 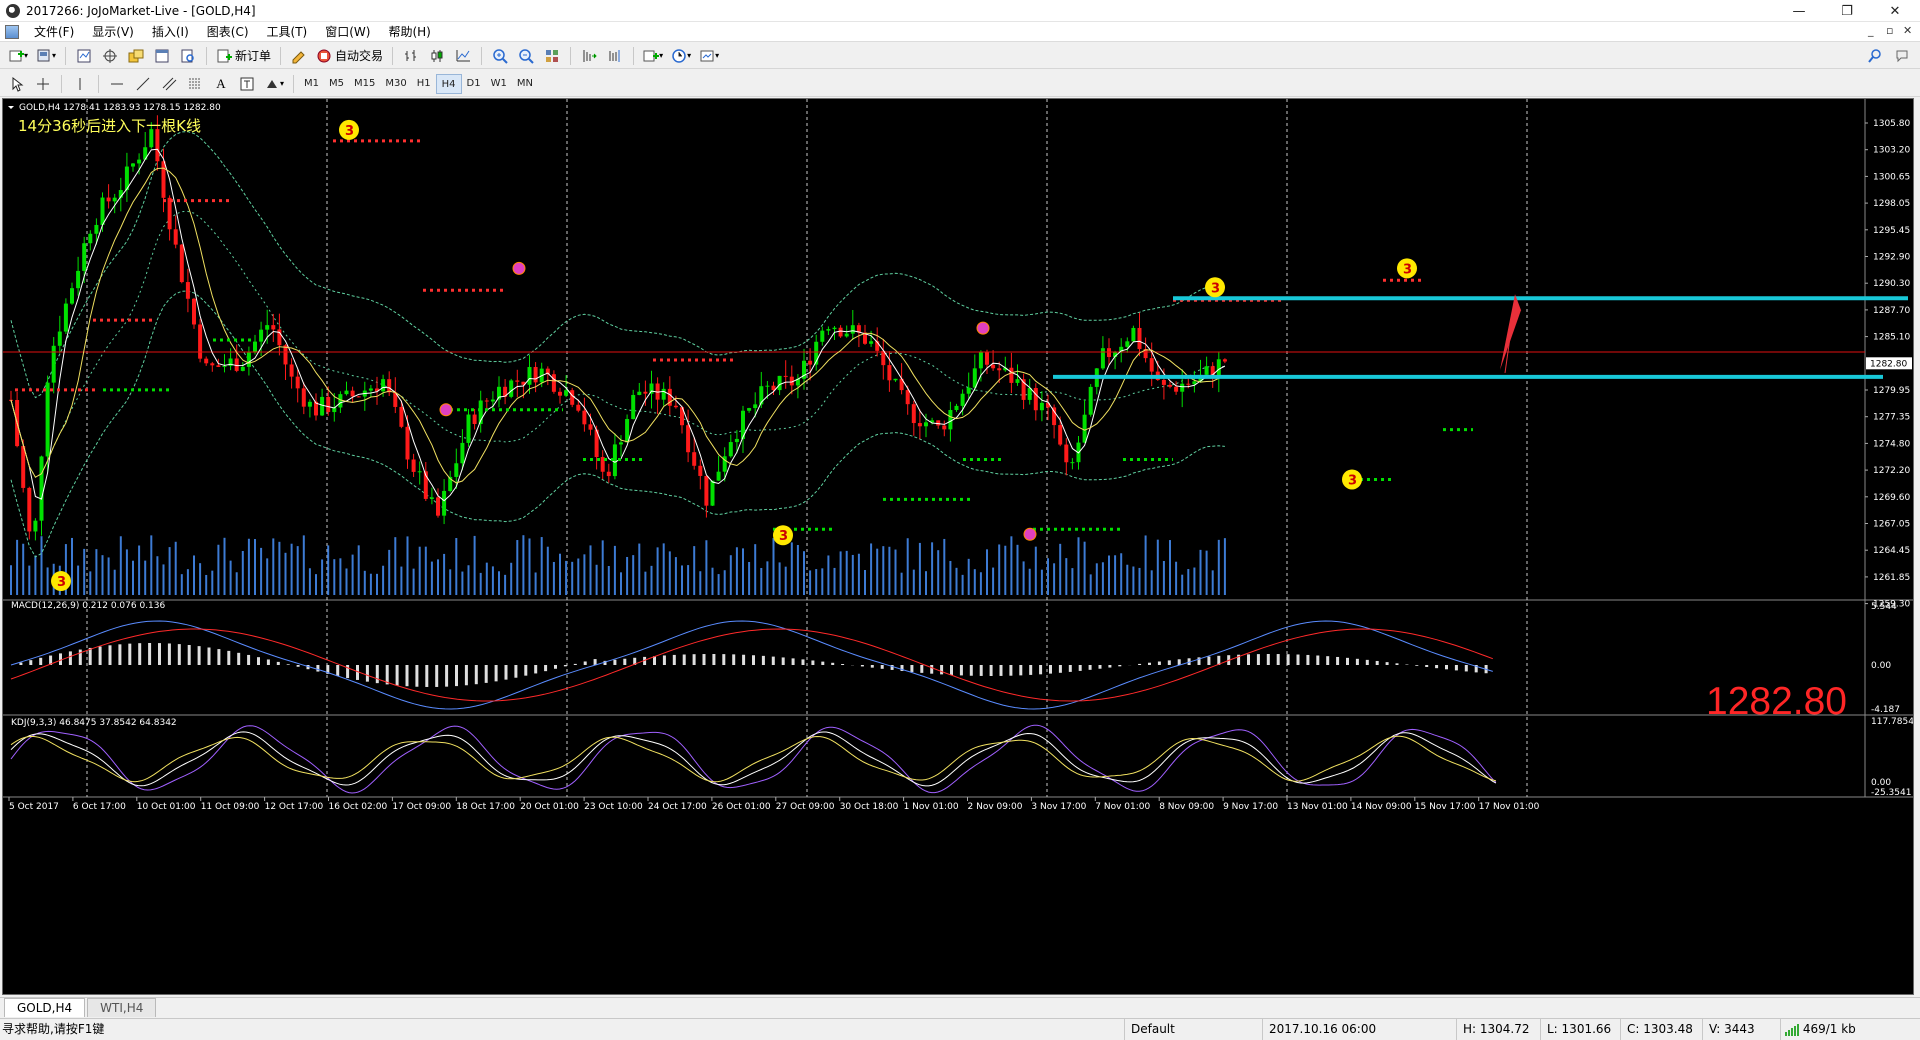 I want to click on vertical-line-button, so click(x=80, y=84).